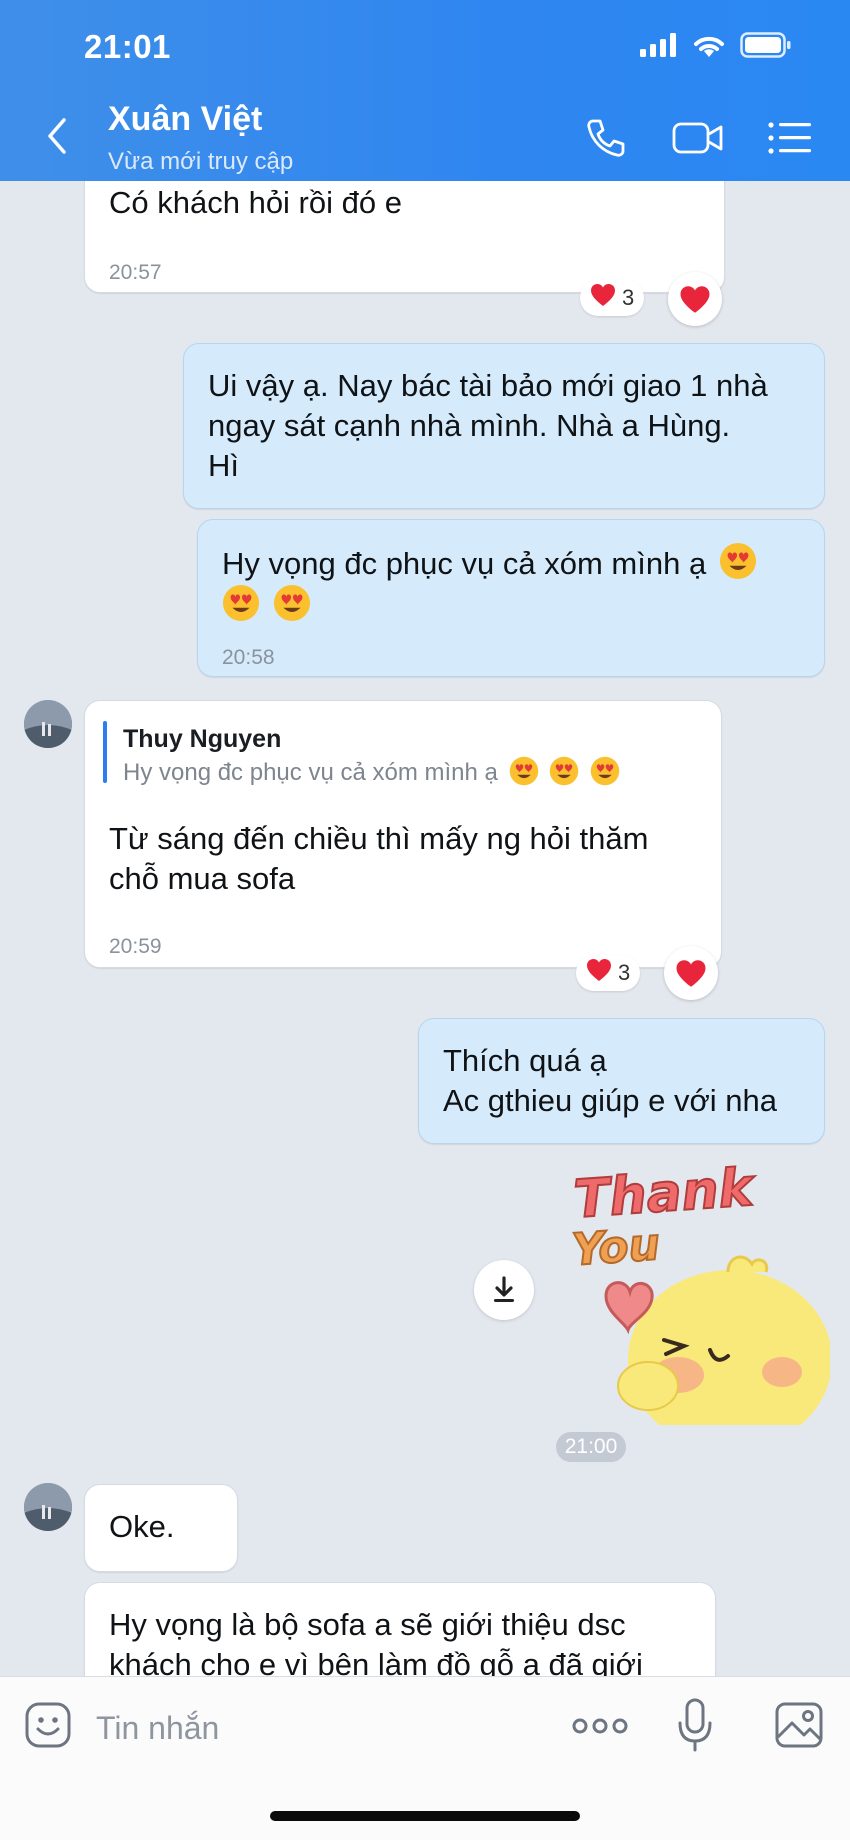  I want to click on microphone-icon, so click(695, 1725).